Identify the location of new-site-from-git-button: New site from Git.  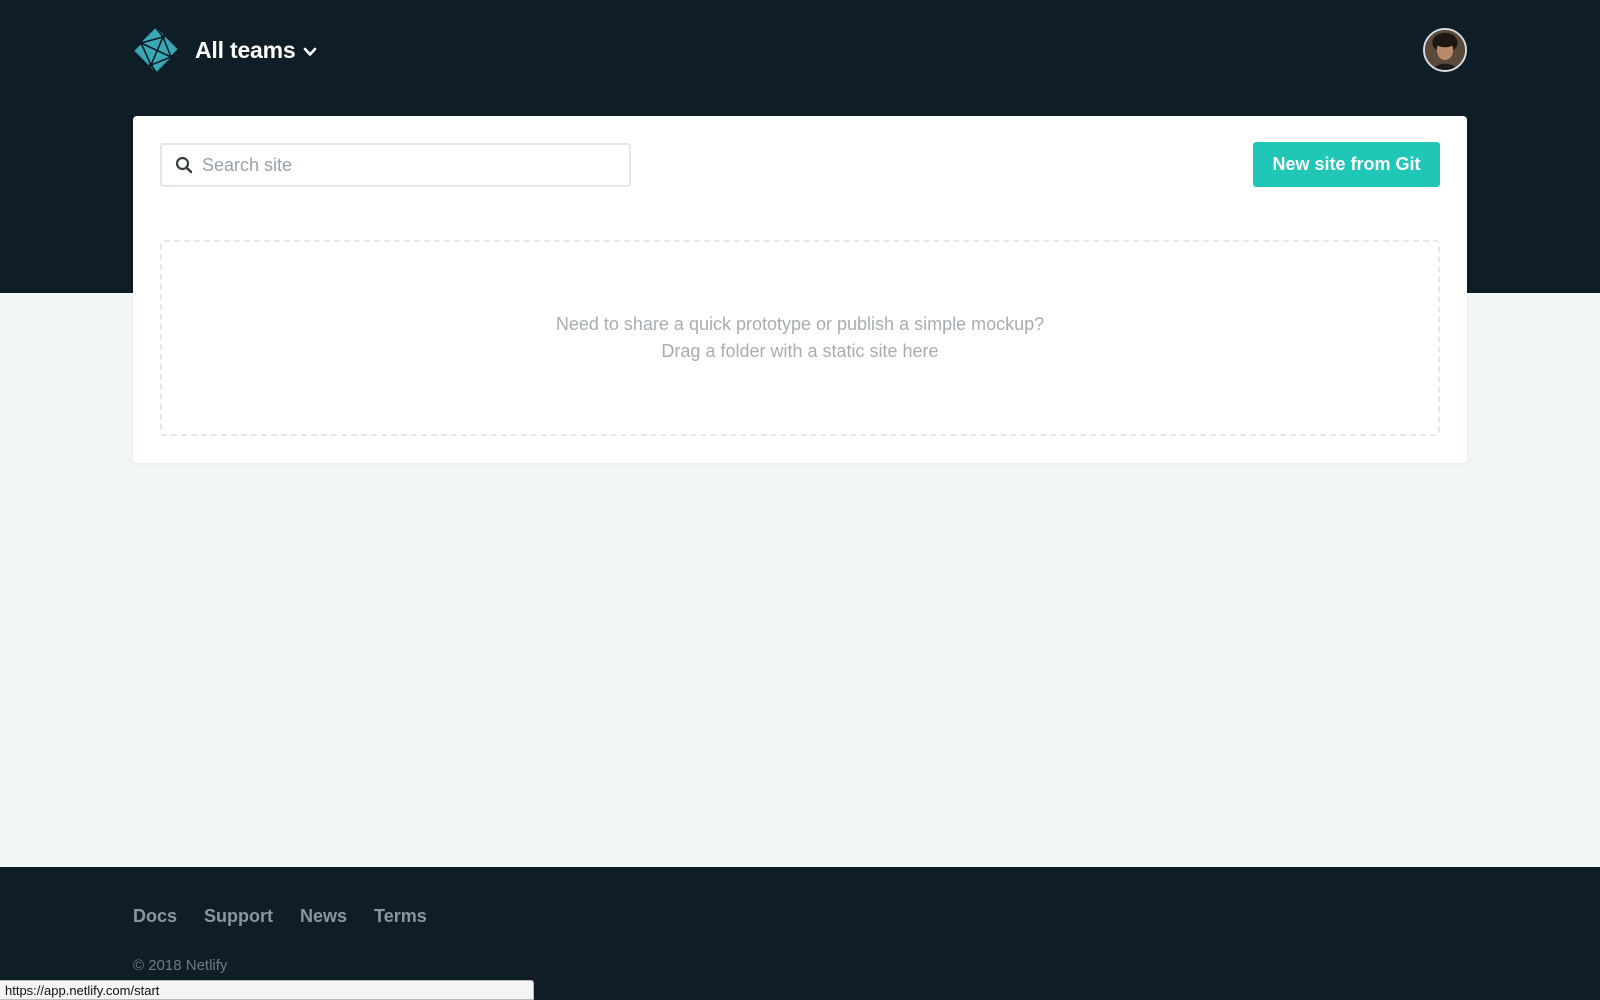
(1346, 164).